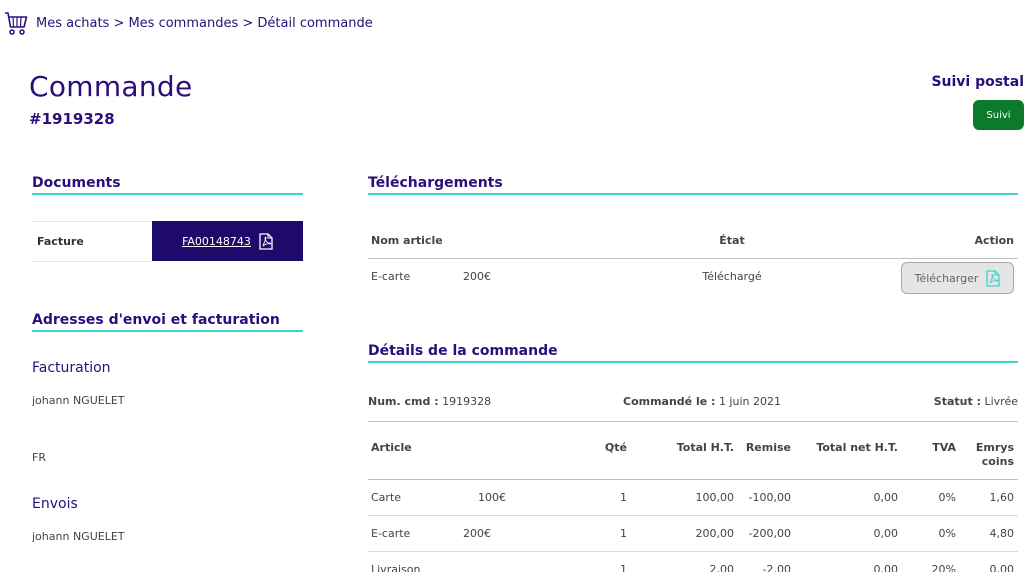  What do you see at coordinates (477, 533) in the screenshot?
I see `row-amount: 200€` at bounding box center [477, 533].